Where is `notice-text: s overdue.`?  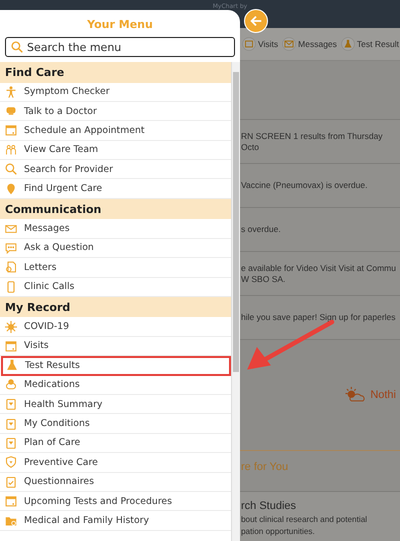 notice-text: s overdue. is located at coordinates (261, 229).